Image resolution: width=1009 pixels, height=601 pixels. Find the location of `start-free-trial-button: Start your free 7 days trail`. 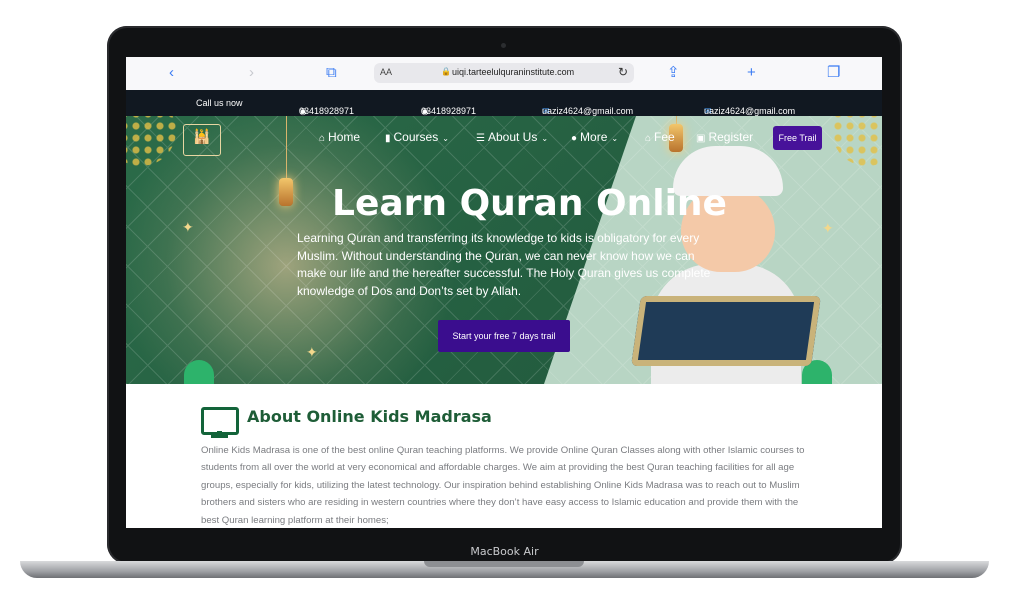

start-free-trial-button: Start your free 7 days trail is located at coordinates (504, 336).